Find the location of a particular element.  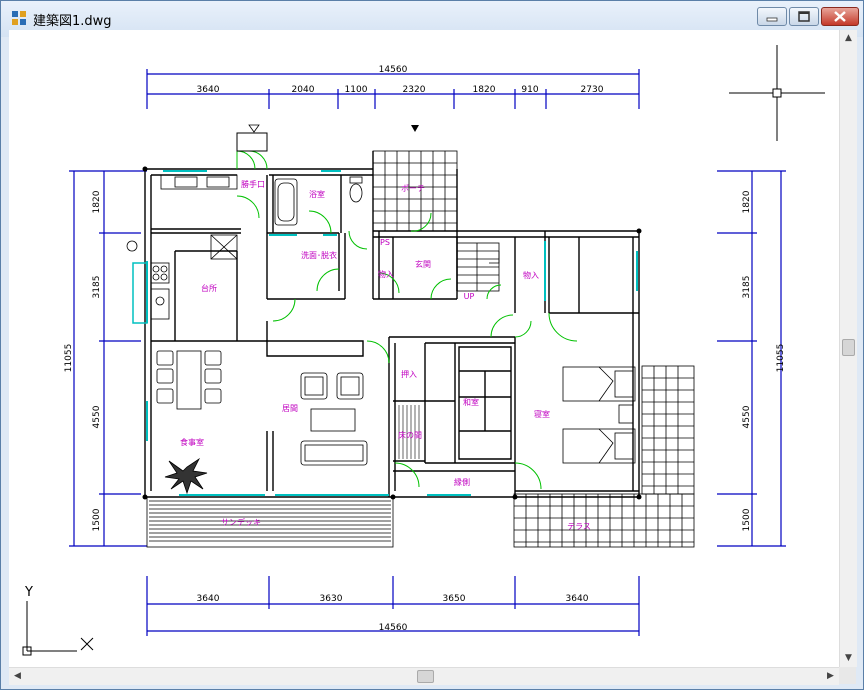

room-senmen: 洗面･脱衣 is located at coordinates (319, 255).